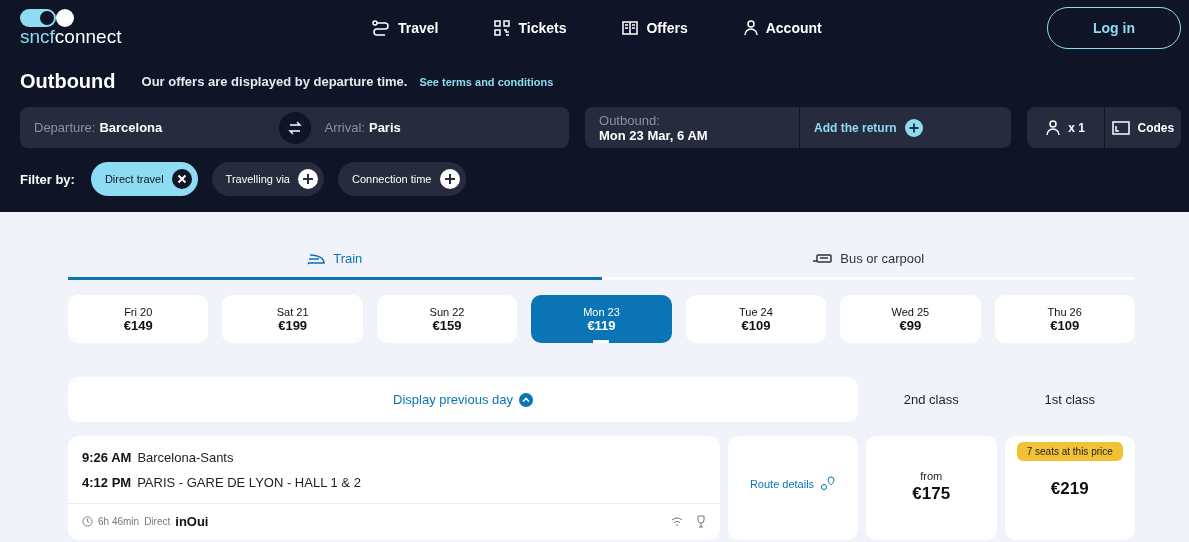  I want to click on class-column-header: 2nd class, so click(931, 400).